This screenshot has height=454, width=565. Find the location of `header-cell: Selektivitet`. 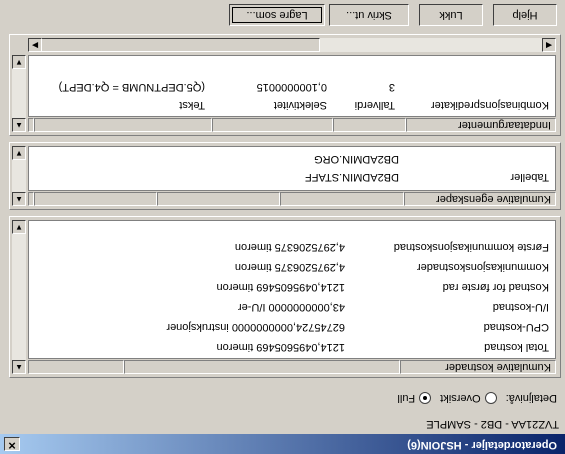

header-cell: Selektivitet is located at coordinates (300, 105).